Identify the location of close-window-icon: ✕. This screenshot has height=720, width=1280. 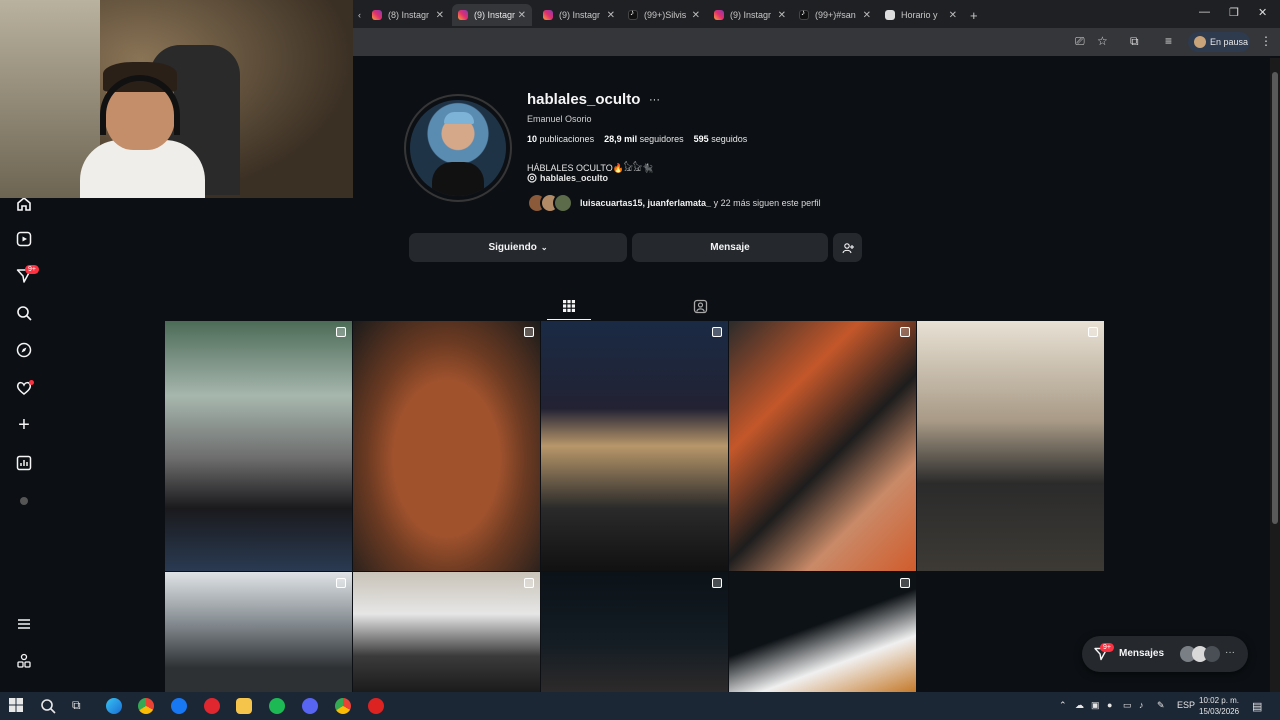
(1262, 12).